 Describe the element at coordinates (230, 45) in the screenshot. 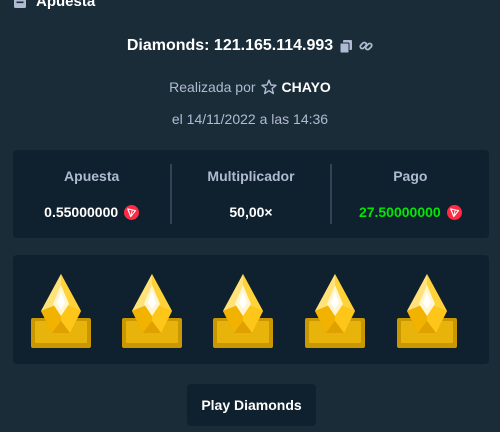

I see `game-id-label: Diamonds: 121.165.114.993` at that location.